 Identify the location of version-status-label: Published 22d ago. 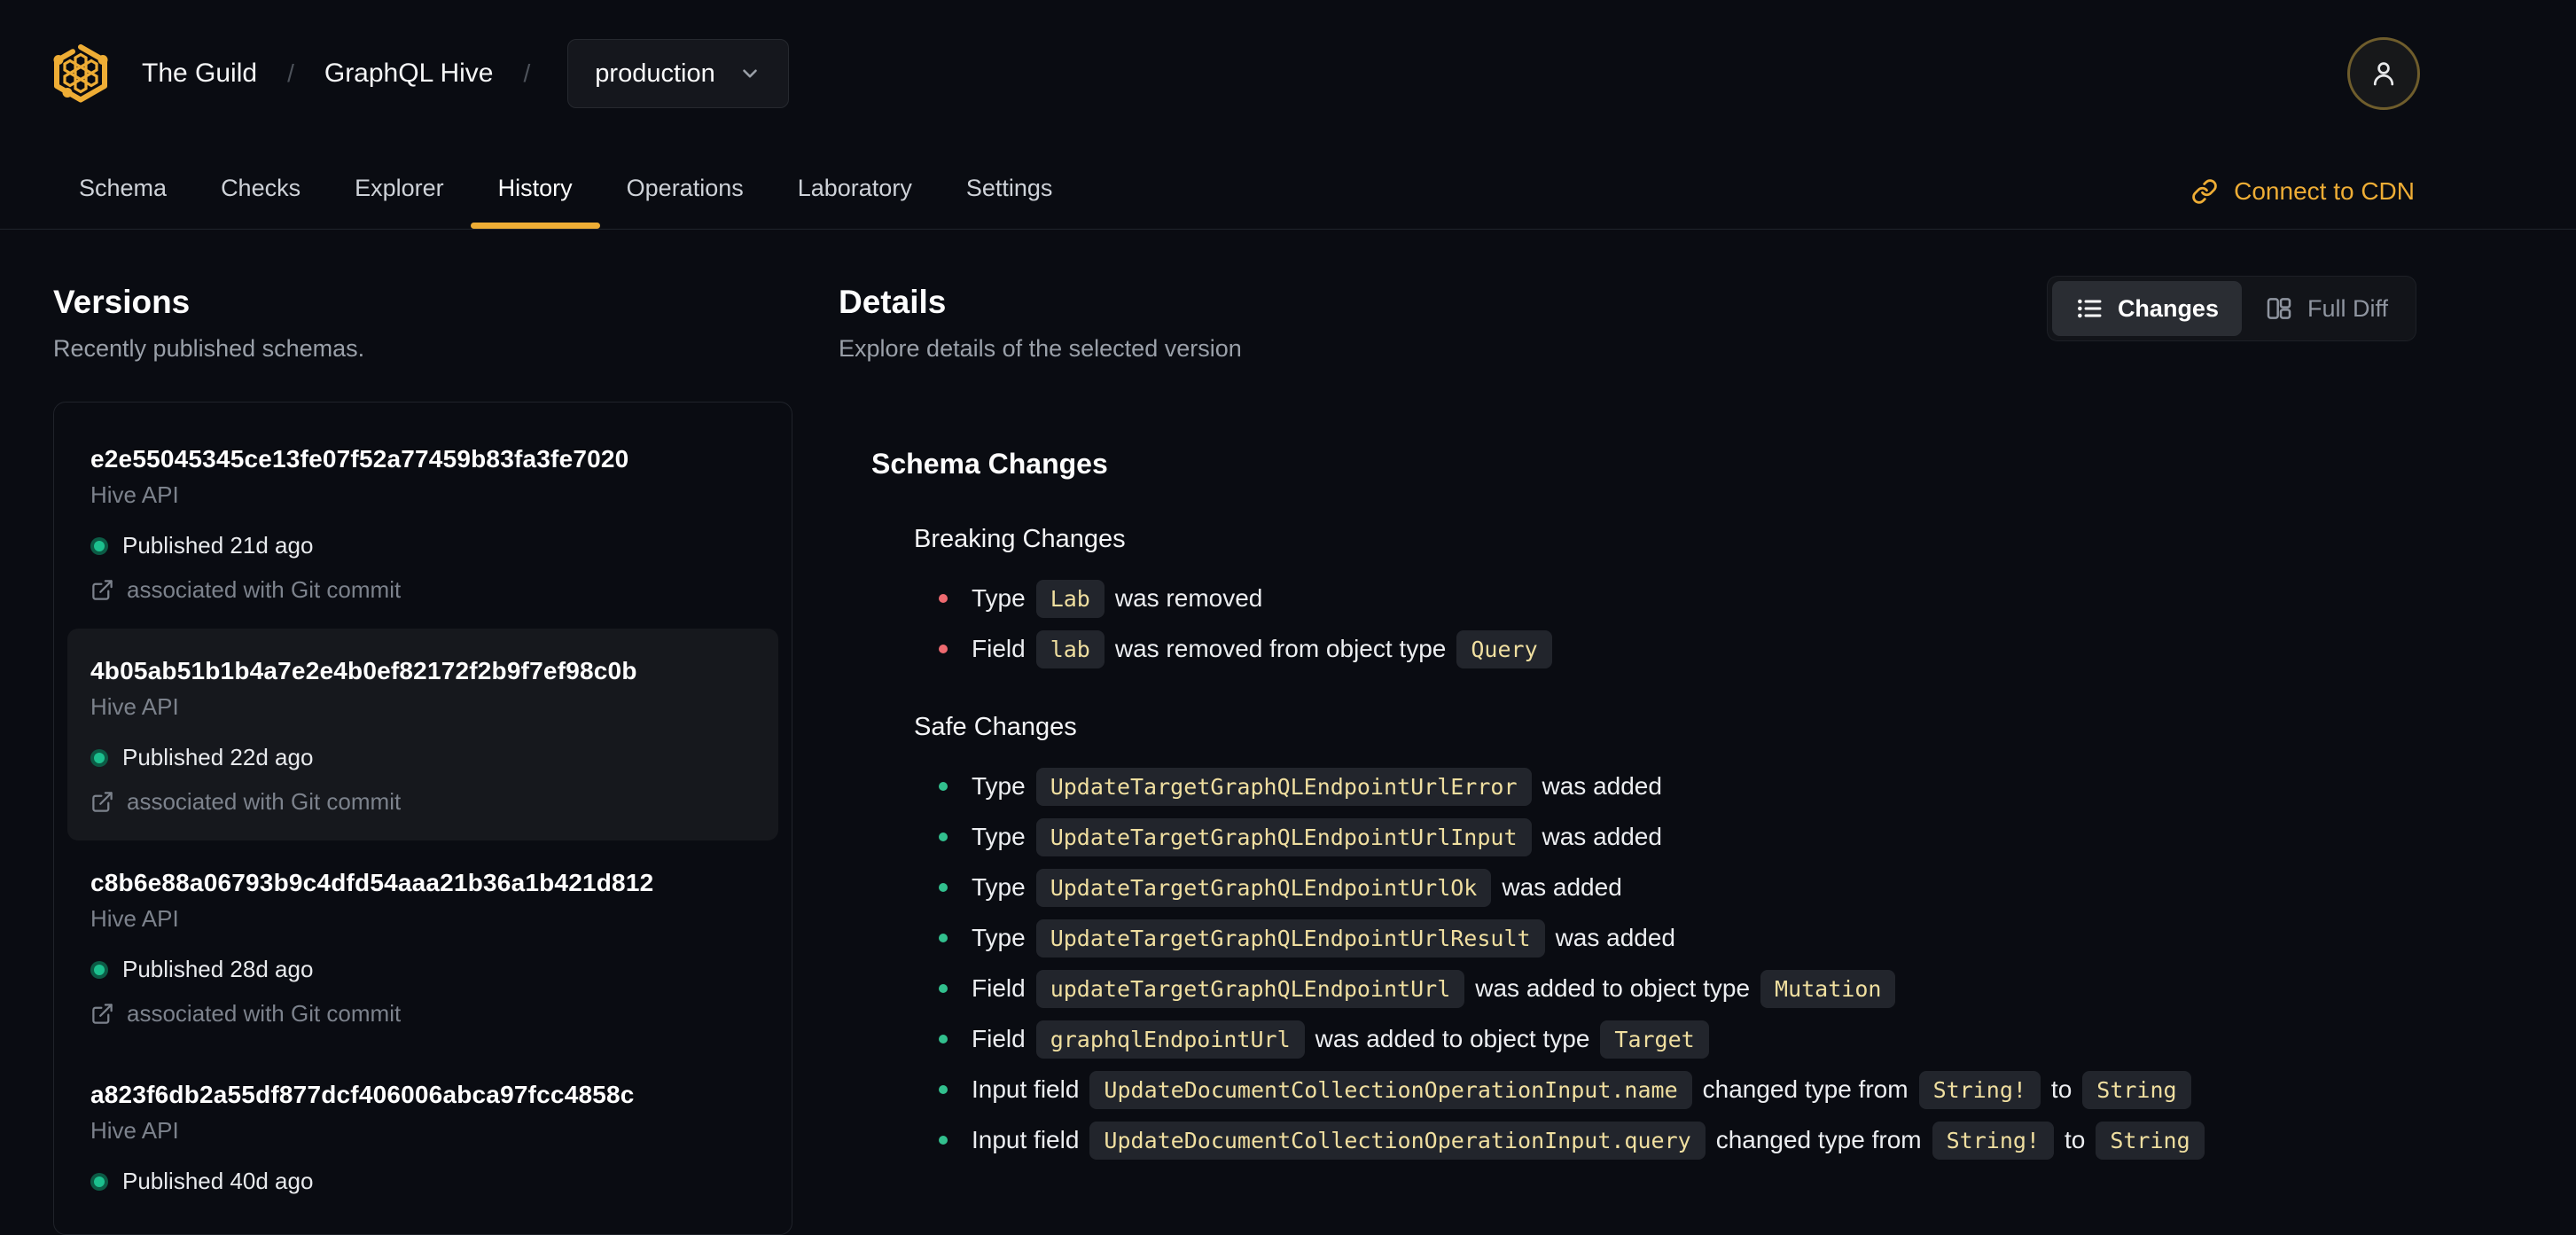
(218, 757).